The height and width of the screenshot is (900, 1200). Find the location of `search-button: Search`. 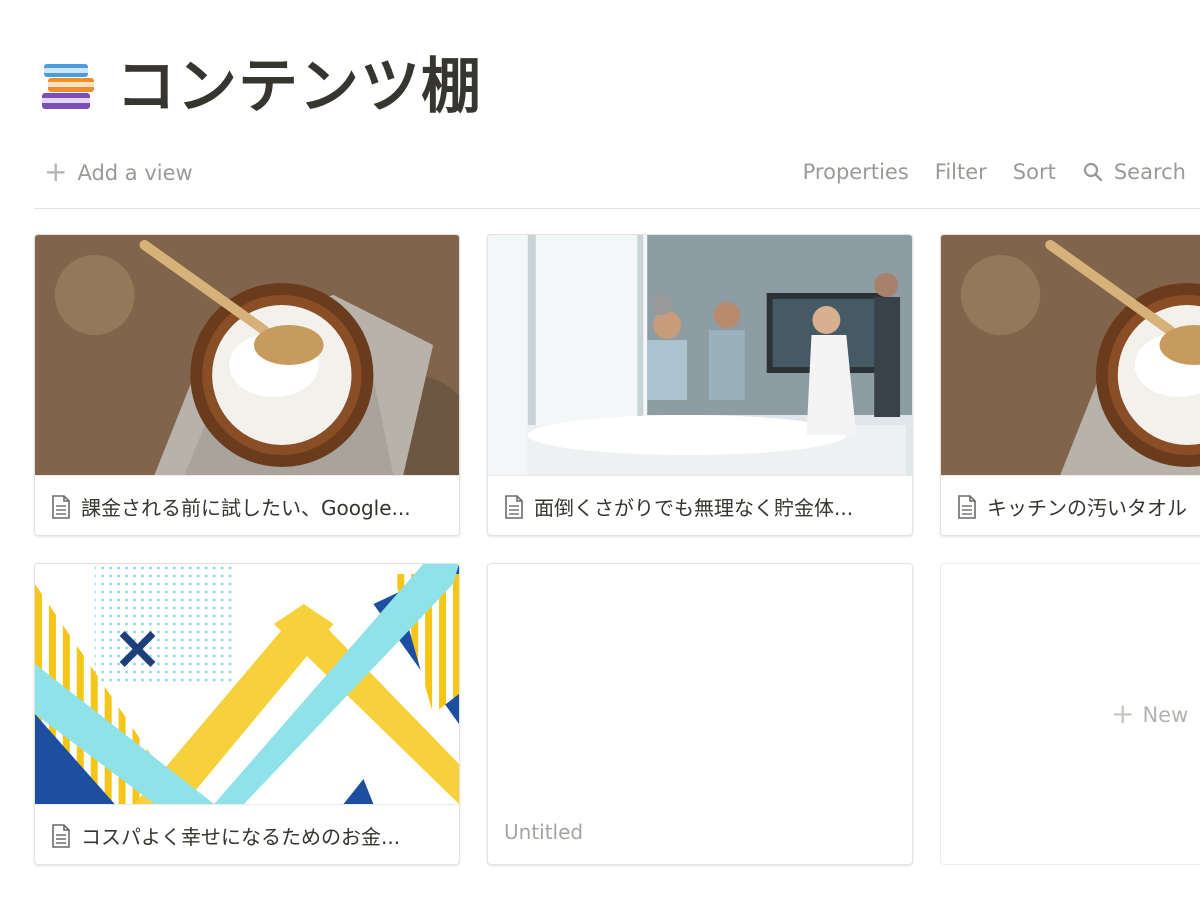

search-button: Search is located at coordinates (1134, 172).